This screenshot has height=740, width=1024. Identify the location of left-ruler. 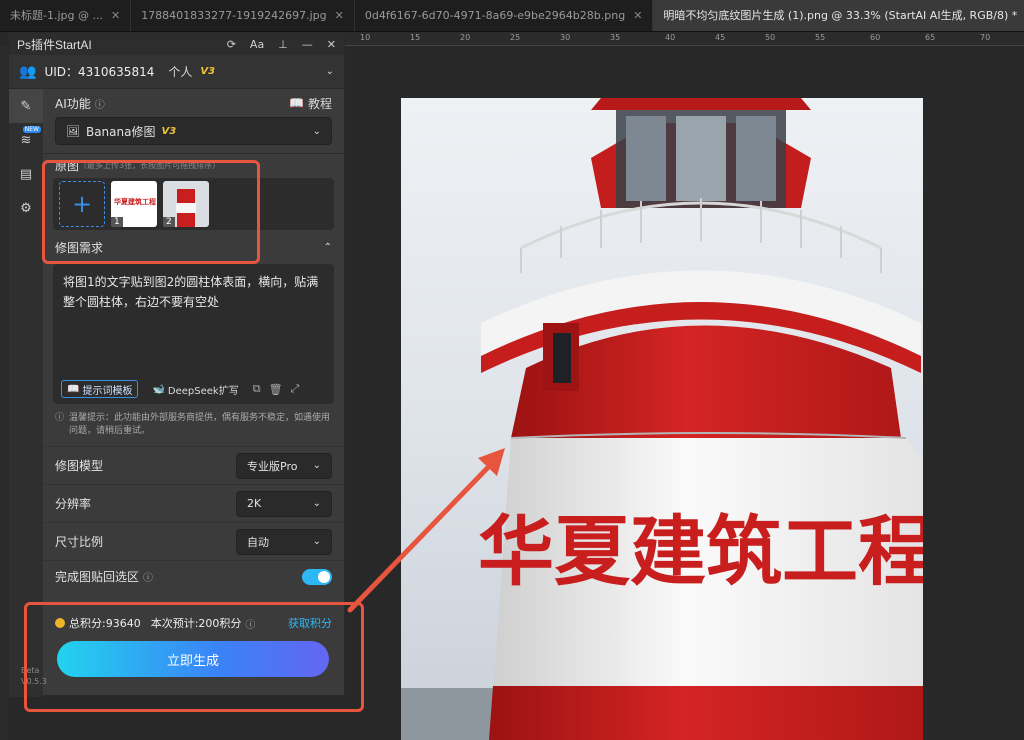
(4, 393).